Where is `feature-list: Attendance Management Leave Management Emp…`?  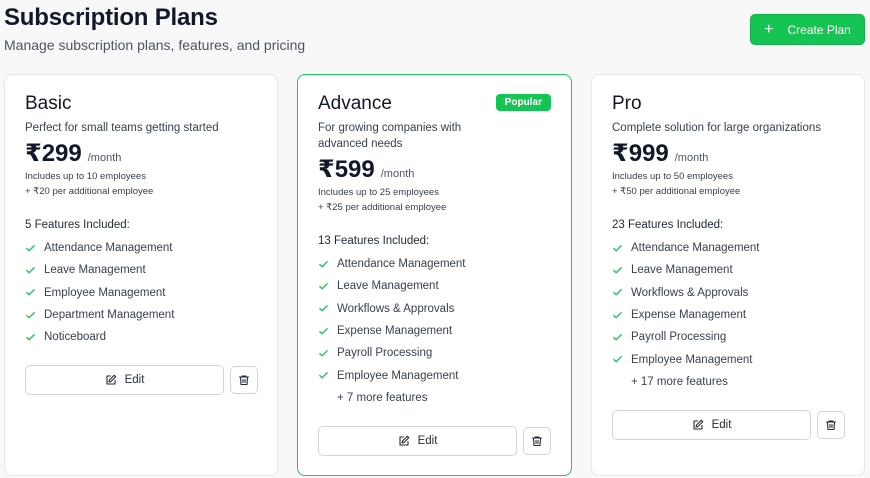
feature-list: Attendance Management Leave Management Emp… is located at coordinates (99, 292).